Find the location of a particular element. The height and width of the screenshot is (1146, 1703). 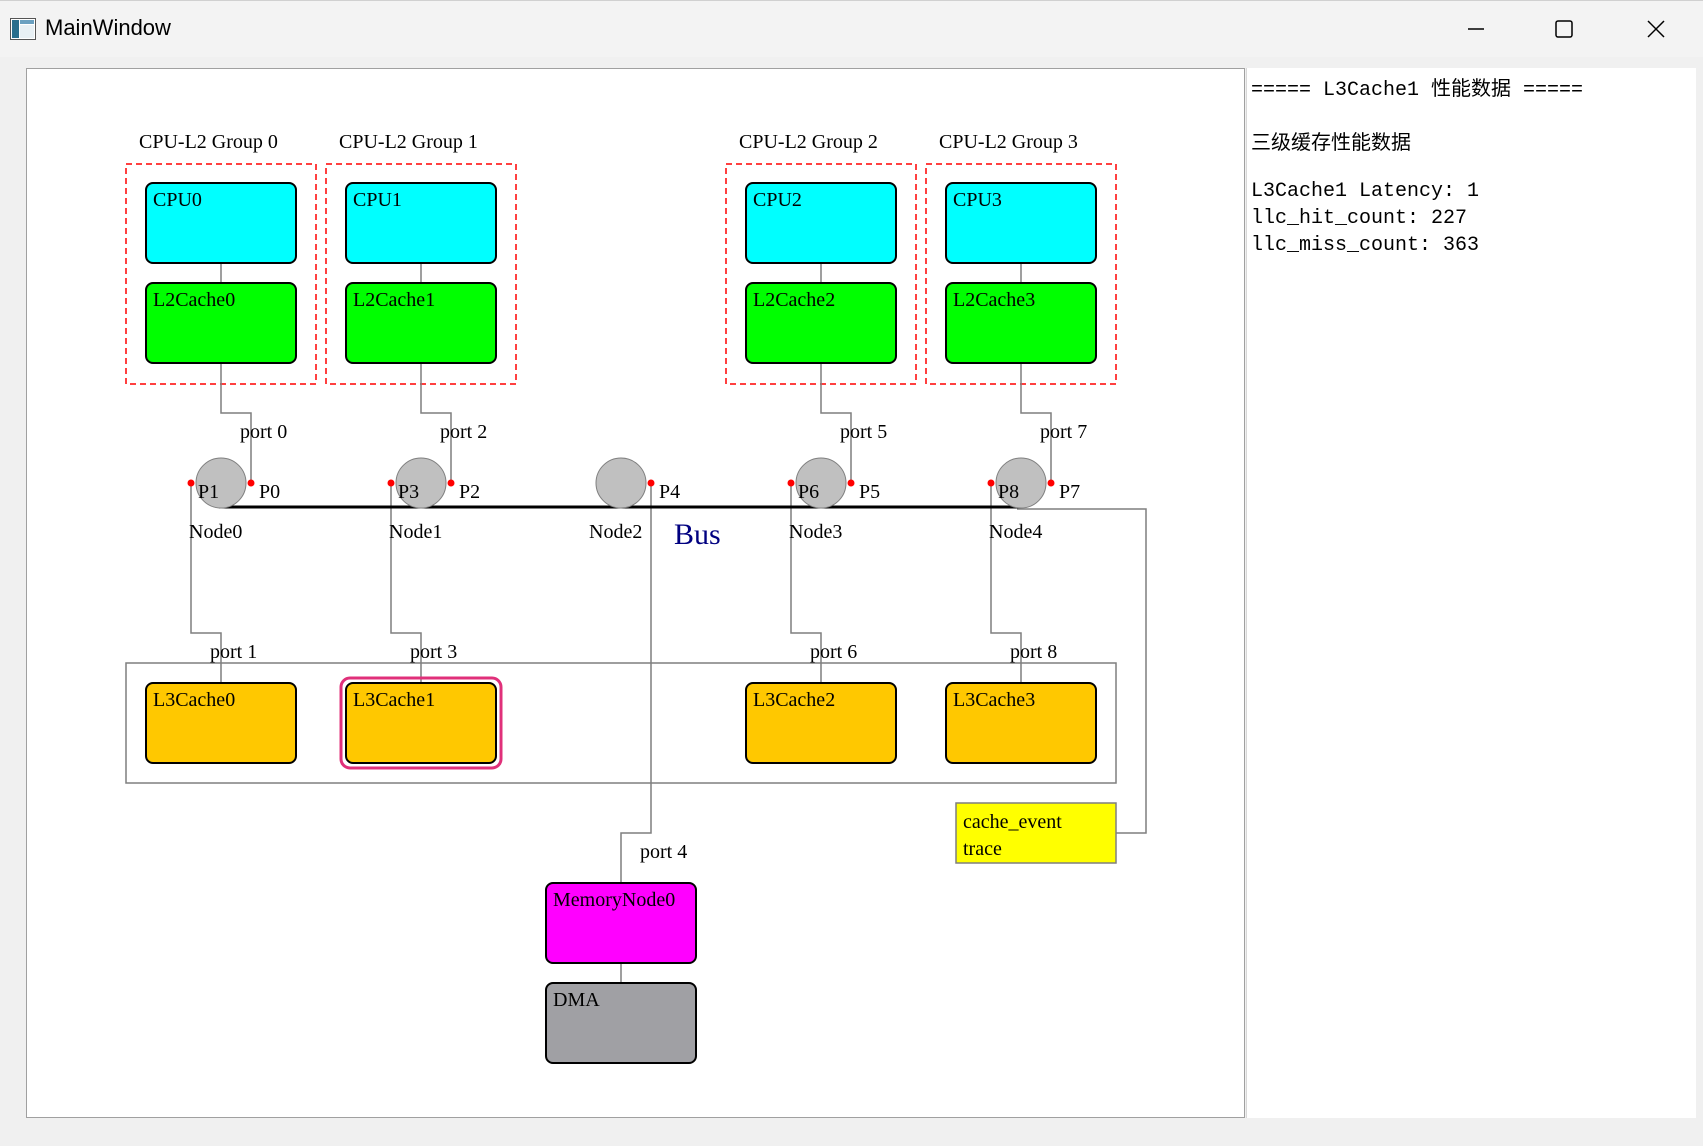

l3cache1-label: L3Cache1 is located at coordinates (394, 700).